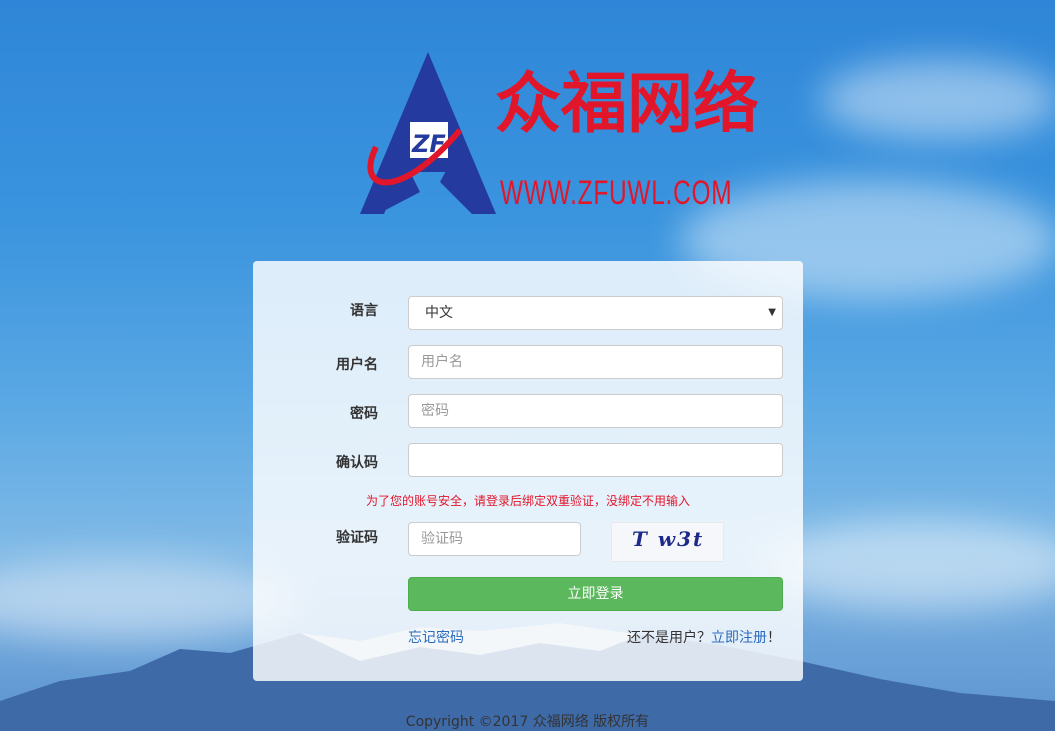 The width and height of the screenshot is (1055, 731). What do you see at coordinates (364, 414) in the screenshot?
I see `password-label: 密码` at bounding box center [364, 414].